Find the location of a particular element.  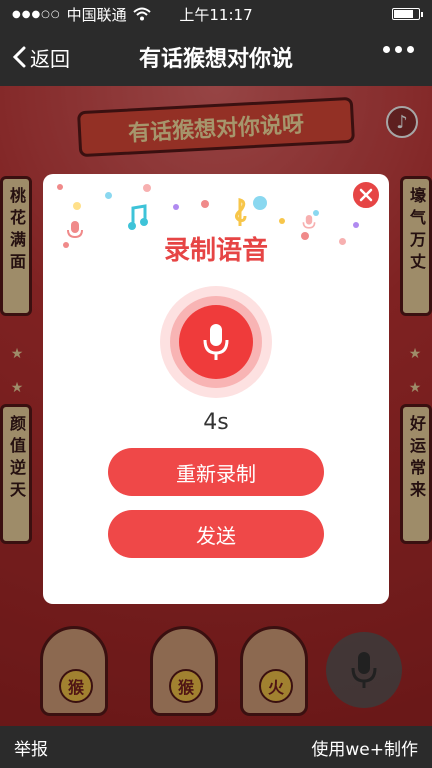

record-mic-button is located at coordinates (216, 342).